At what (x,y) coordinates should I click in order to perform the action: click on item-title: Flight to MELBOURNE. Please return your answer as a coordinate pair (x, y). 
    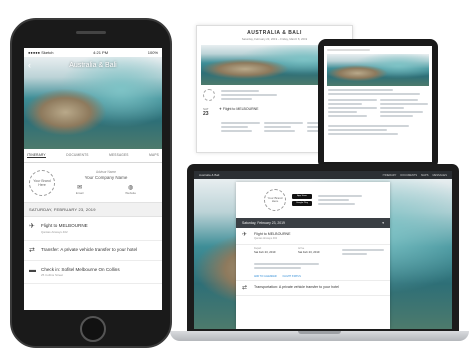
    Looking at the image, I should click on (64, 225).